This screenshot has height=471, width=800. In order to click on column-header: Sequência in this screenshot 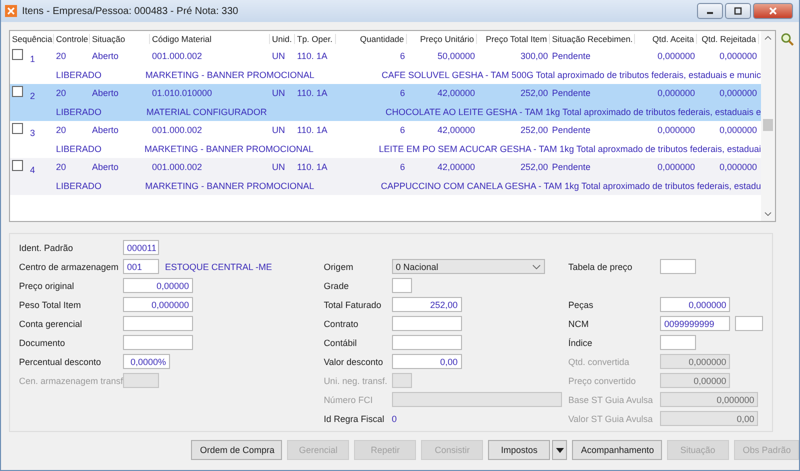, I will do `click(32, 39)`.